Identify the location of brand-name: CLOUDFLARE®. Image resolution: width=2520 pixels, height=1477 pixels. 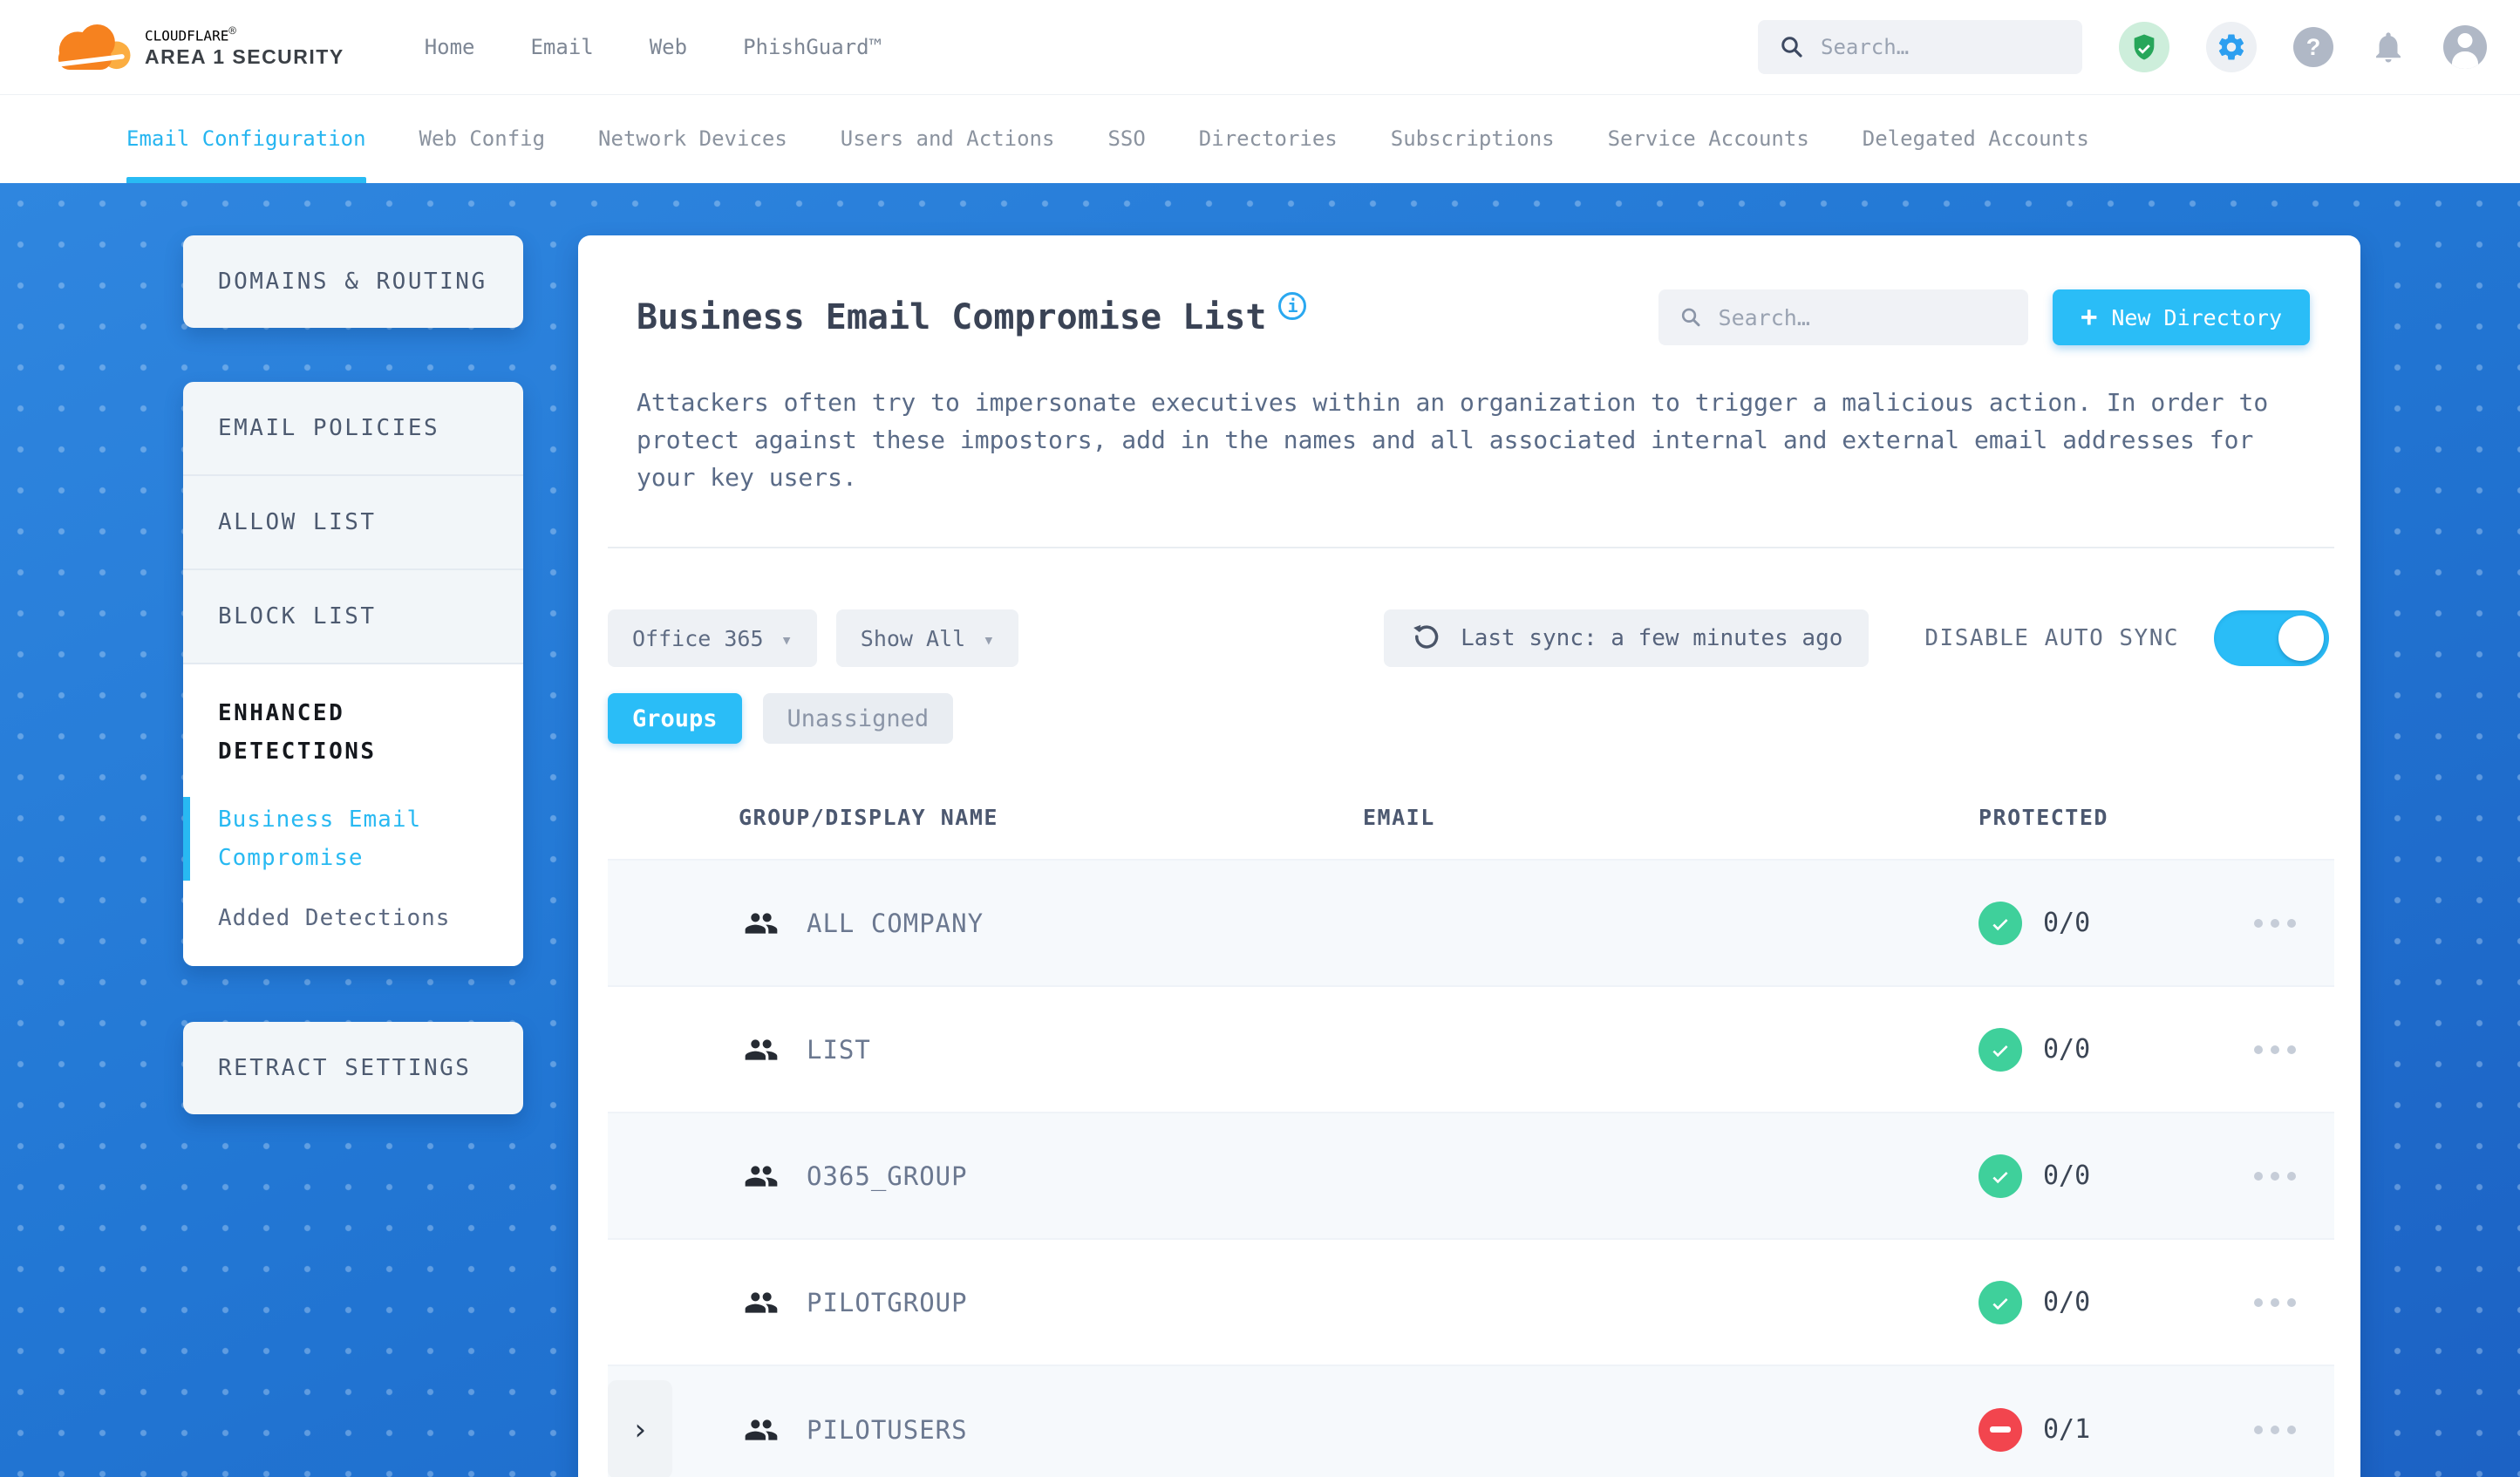
(190, 34).